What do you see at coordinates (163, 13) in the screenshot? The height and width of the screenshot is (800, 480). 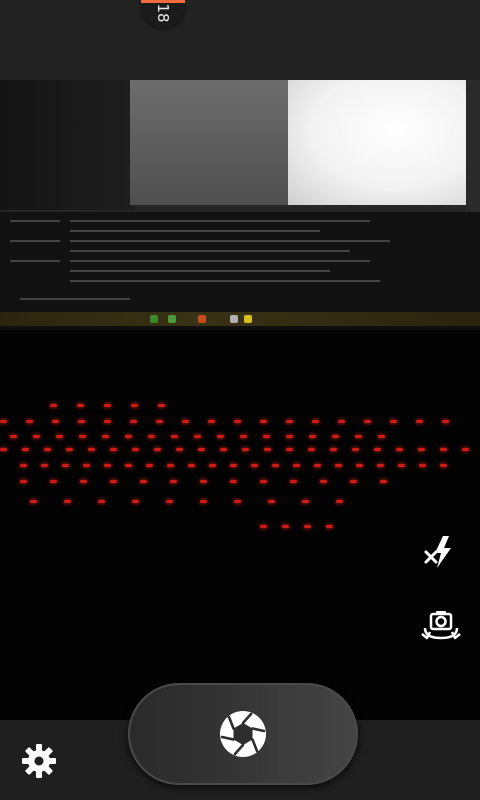 I see `timer-label: 18` at bounding box center [163, 13].